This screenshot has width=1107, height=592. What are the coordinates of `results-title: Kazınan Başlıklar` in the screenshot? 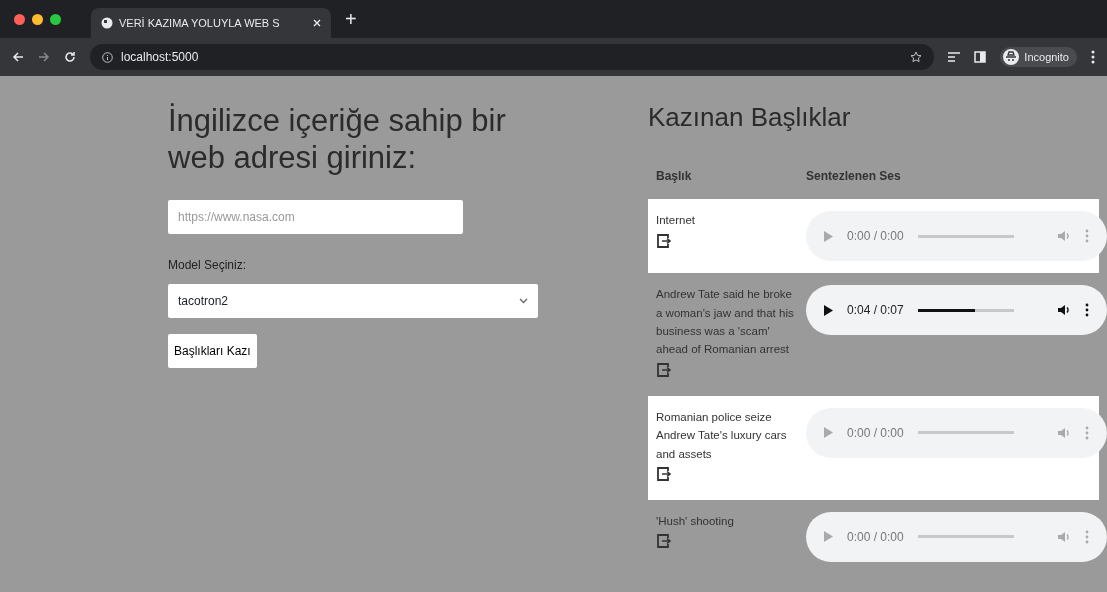 It's located at (750, 118).